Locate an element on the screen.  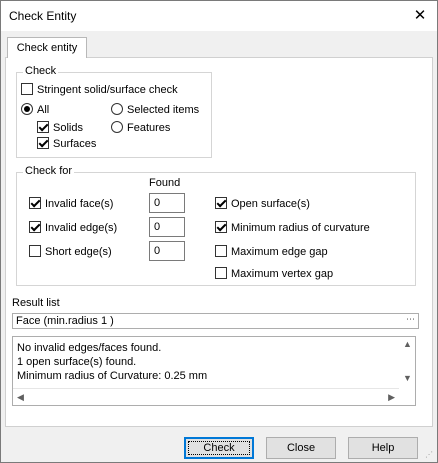
open-surfaces-check: Open surface(s) is located at coordinates (262, 203).